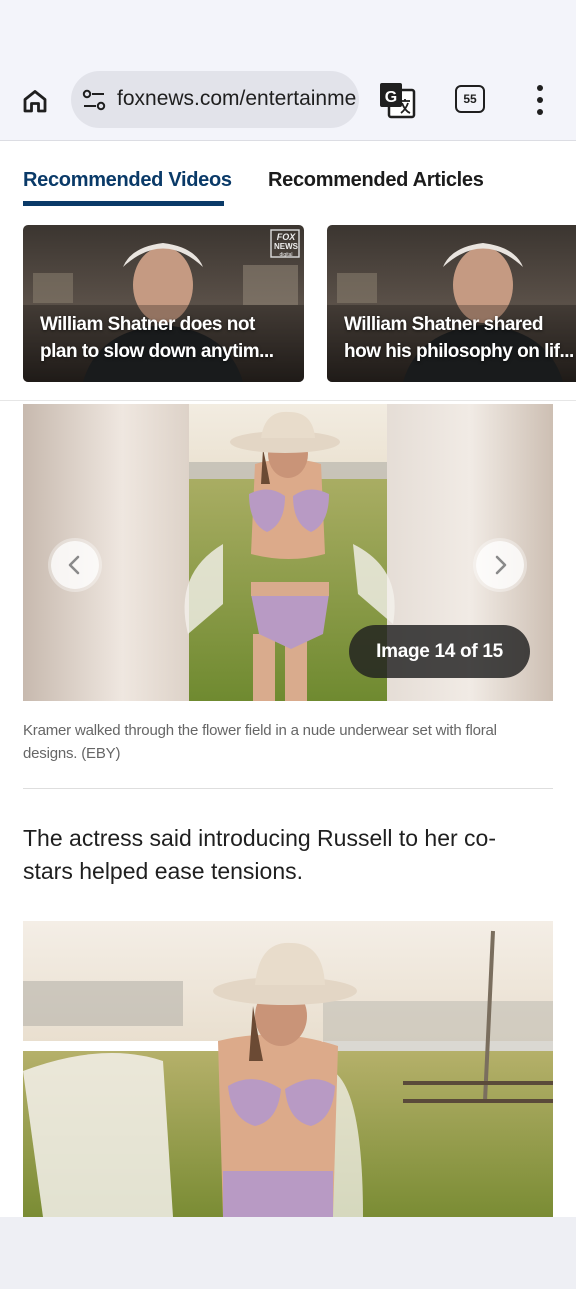  Describe the element at coordinates (391, 97) in the screenshot. I see `svg-text: G` at that location.